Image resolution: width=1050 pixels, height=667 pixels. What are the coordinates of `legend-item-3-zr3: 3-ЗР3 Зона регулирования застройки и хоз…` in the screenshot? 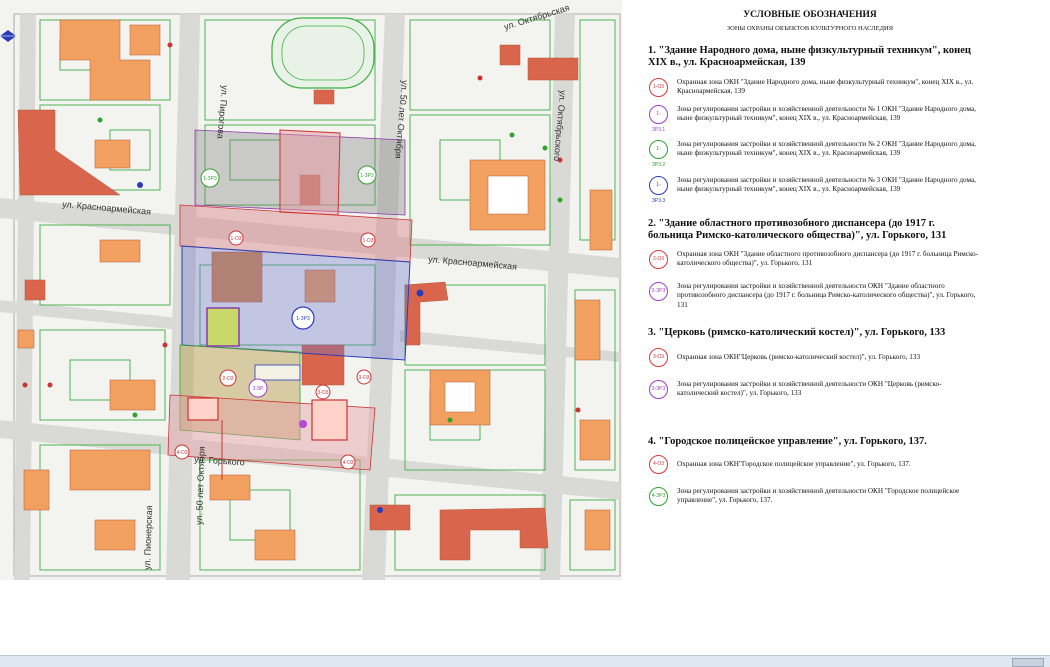 It's located at (834, 397).